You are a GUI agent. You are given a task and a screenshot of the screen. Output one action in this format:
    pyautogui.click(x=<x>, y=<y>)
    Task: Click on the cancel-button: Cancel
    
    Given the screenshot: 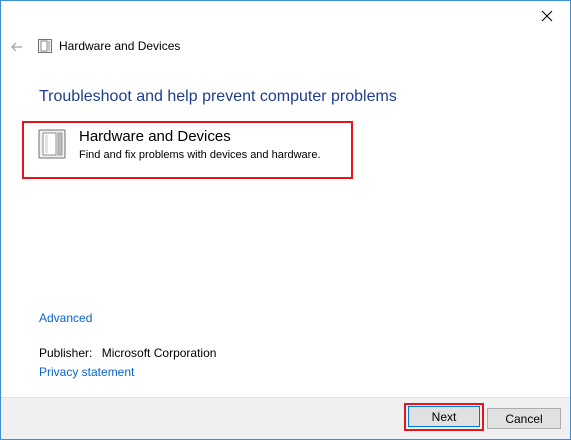 What is the action you would take?
    pyautogui.click(x=524, y=418)
    